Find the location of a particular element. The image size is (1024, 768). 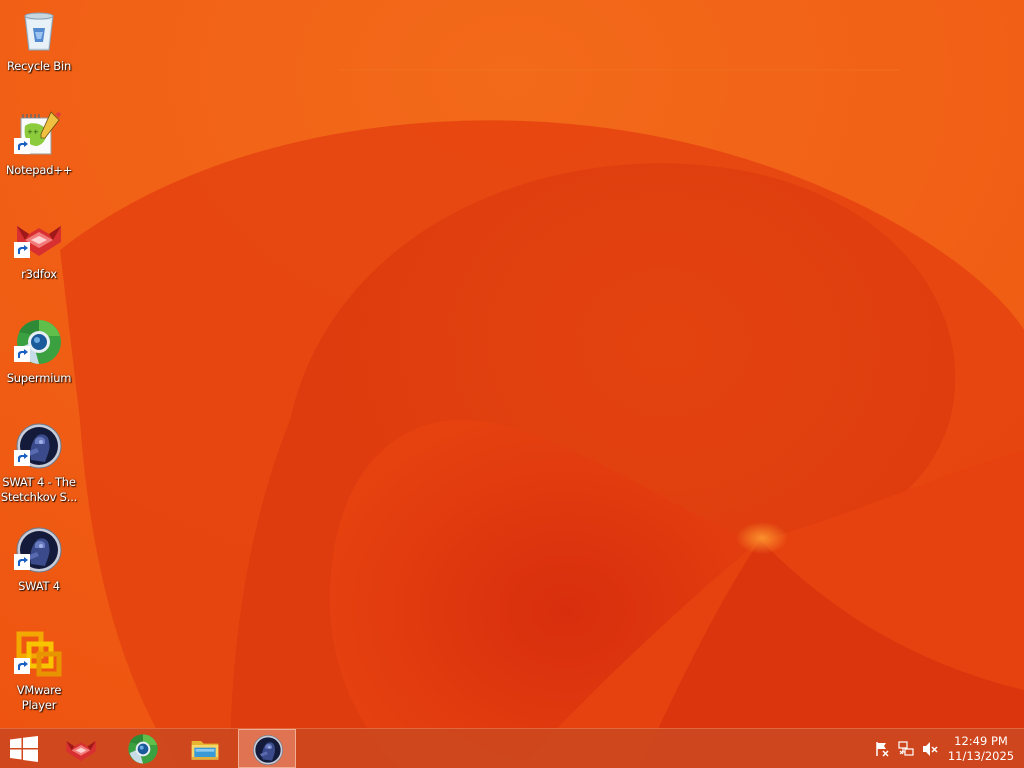

taskbar-button-swat4 is located at coordinates (267, 748).